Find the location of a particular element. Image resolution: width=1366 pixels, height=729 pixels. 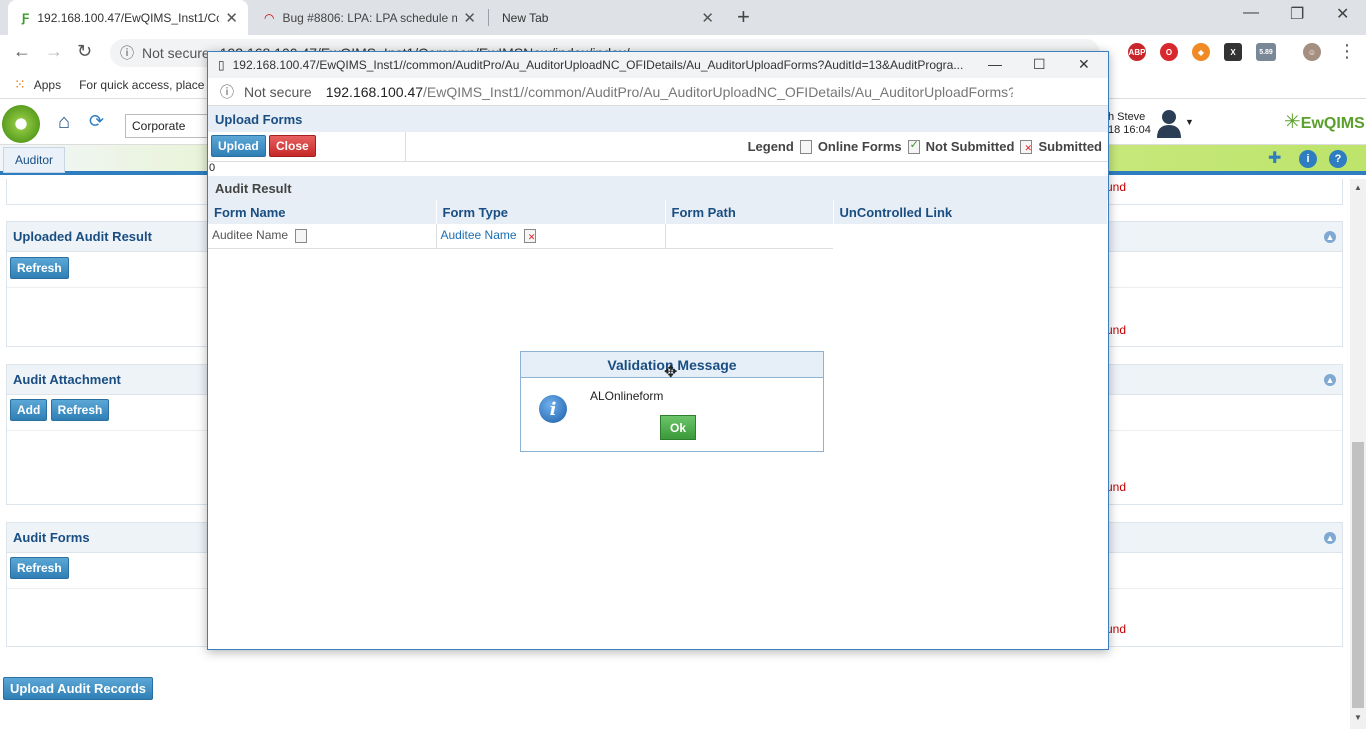

popup-actions: Upload Close is located at coordinates (263, 146).